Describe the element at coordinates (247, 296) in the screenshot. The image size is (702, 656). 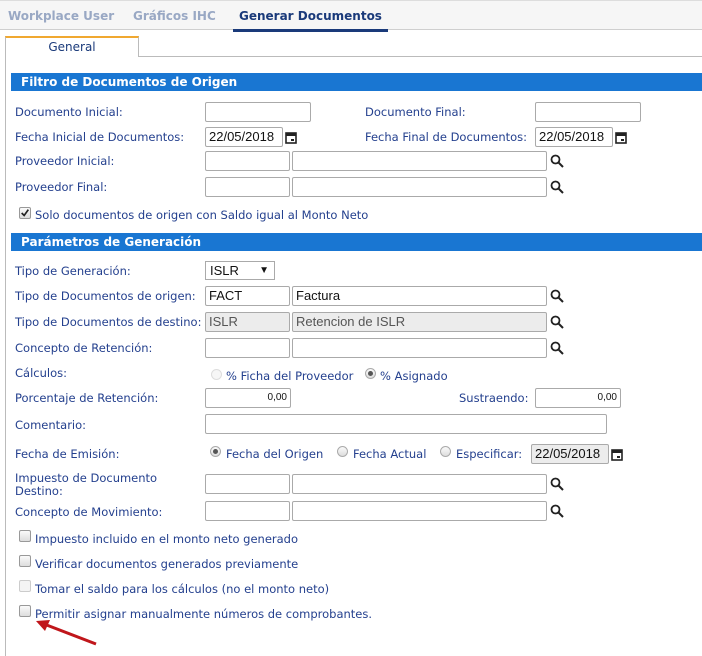
I see `tipo-origen-code: FACT` at that location.